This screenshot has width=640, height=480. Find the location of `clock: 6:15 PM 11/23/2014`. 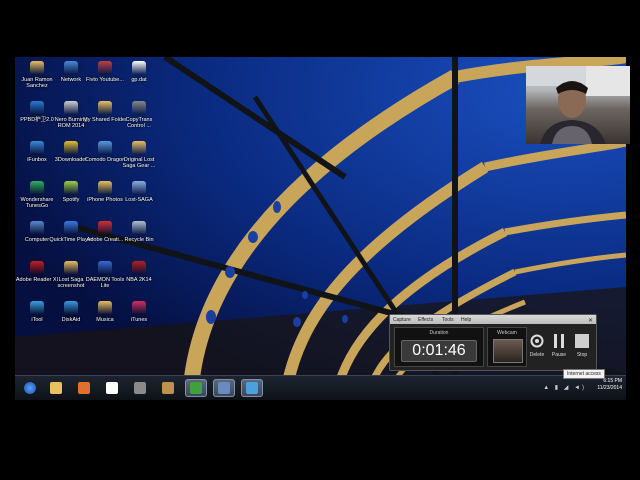

clock: 6:15 PM 11/23/2014 is located at coordinates (609, 385).